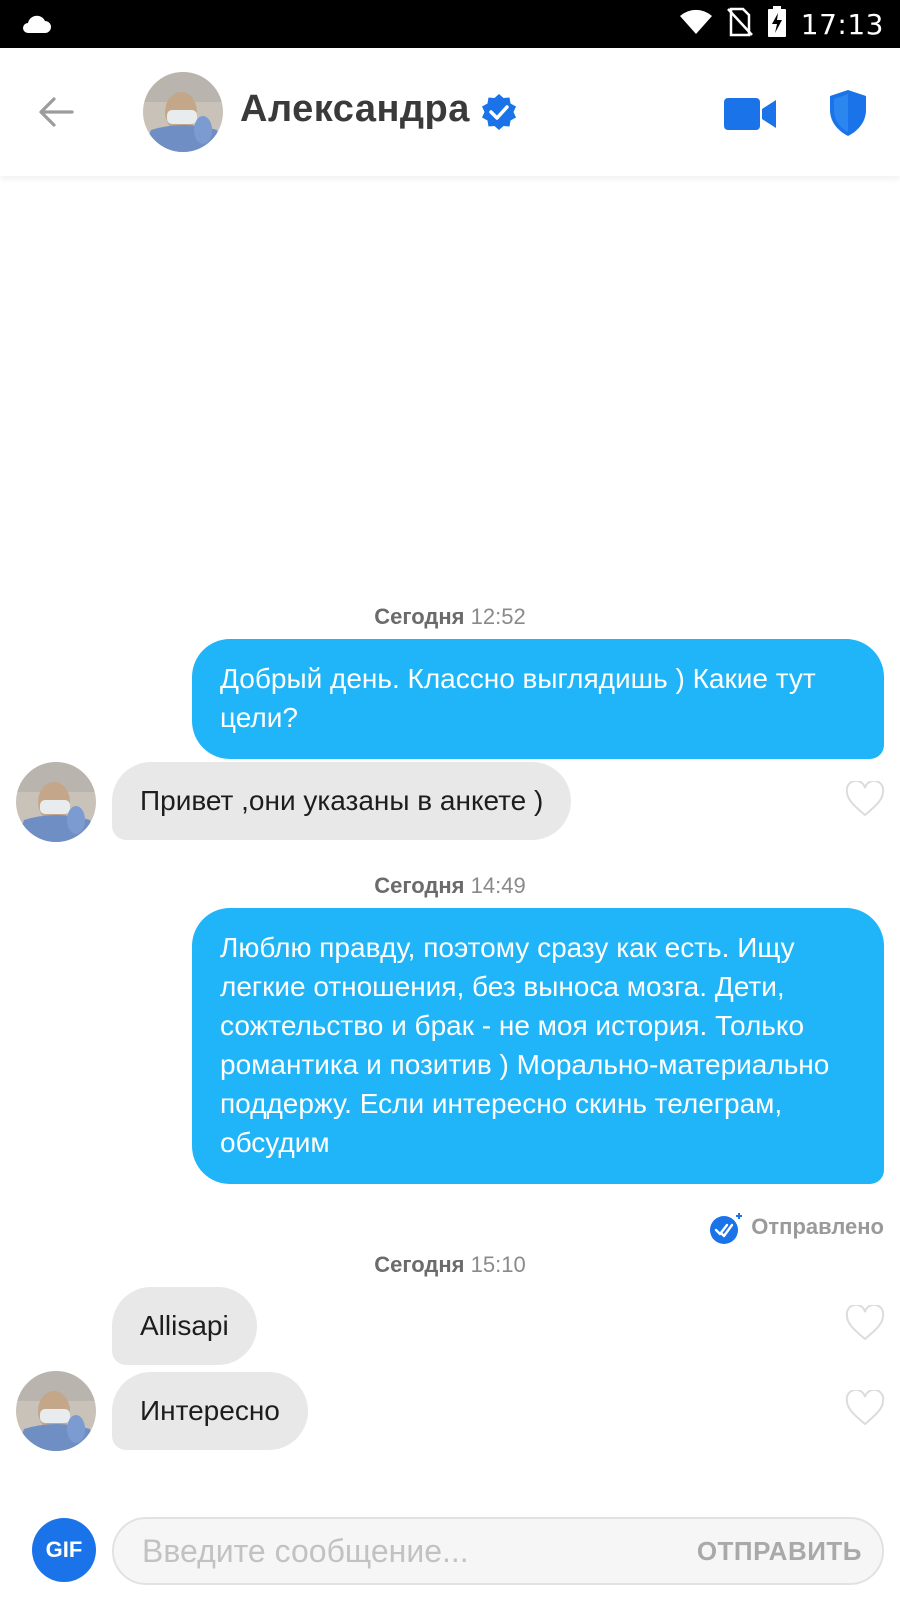  I want to click on incoming-message: Allisapi, so click(184, 1326).